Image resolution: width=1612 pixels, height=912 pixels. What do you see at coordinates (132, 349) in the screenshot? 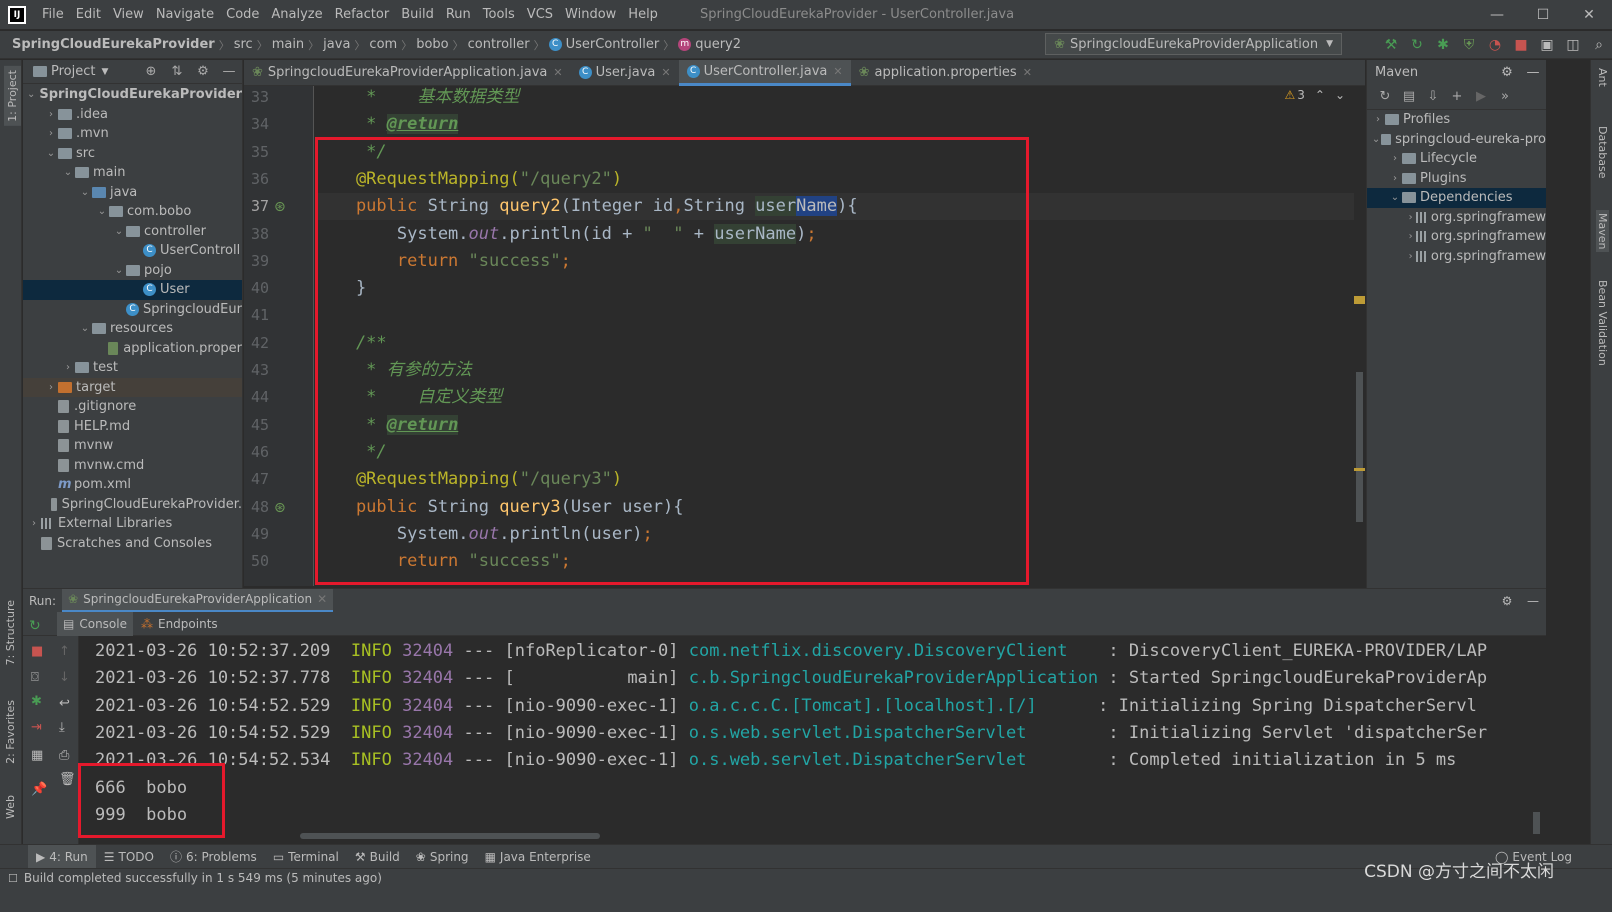
I see `tree-item: application.proper` at bounding box center [132, 349].